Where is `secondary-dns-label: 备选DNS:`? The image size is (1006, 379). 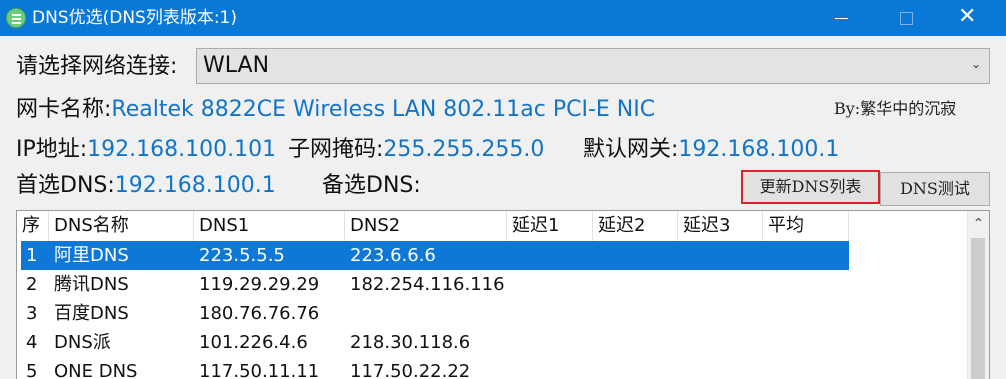
secondary-dns-label: 备选DNS: is located at coordinates (371, 185).